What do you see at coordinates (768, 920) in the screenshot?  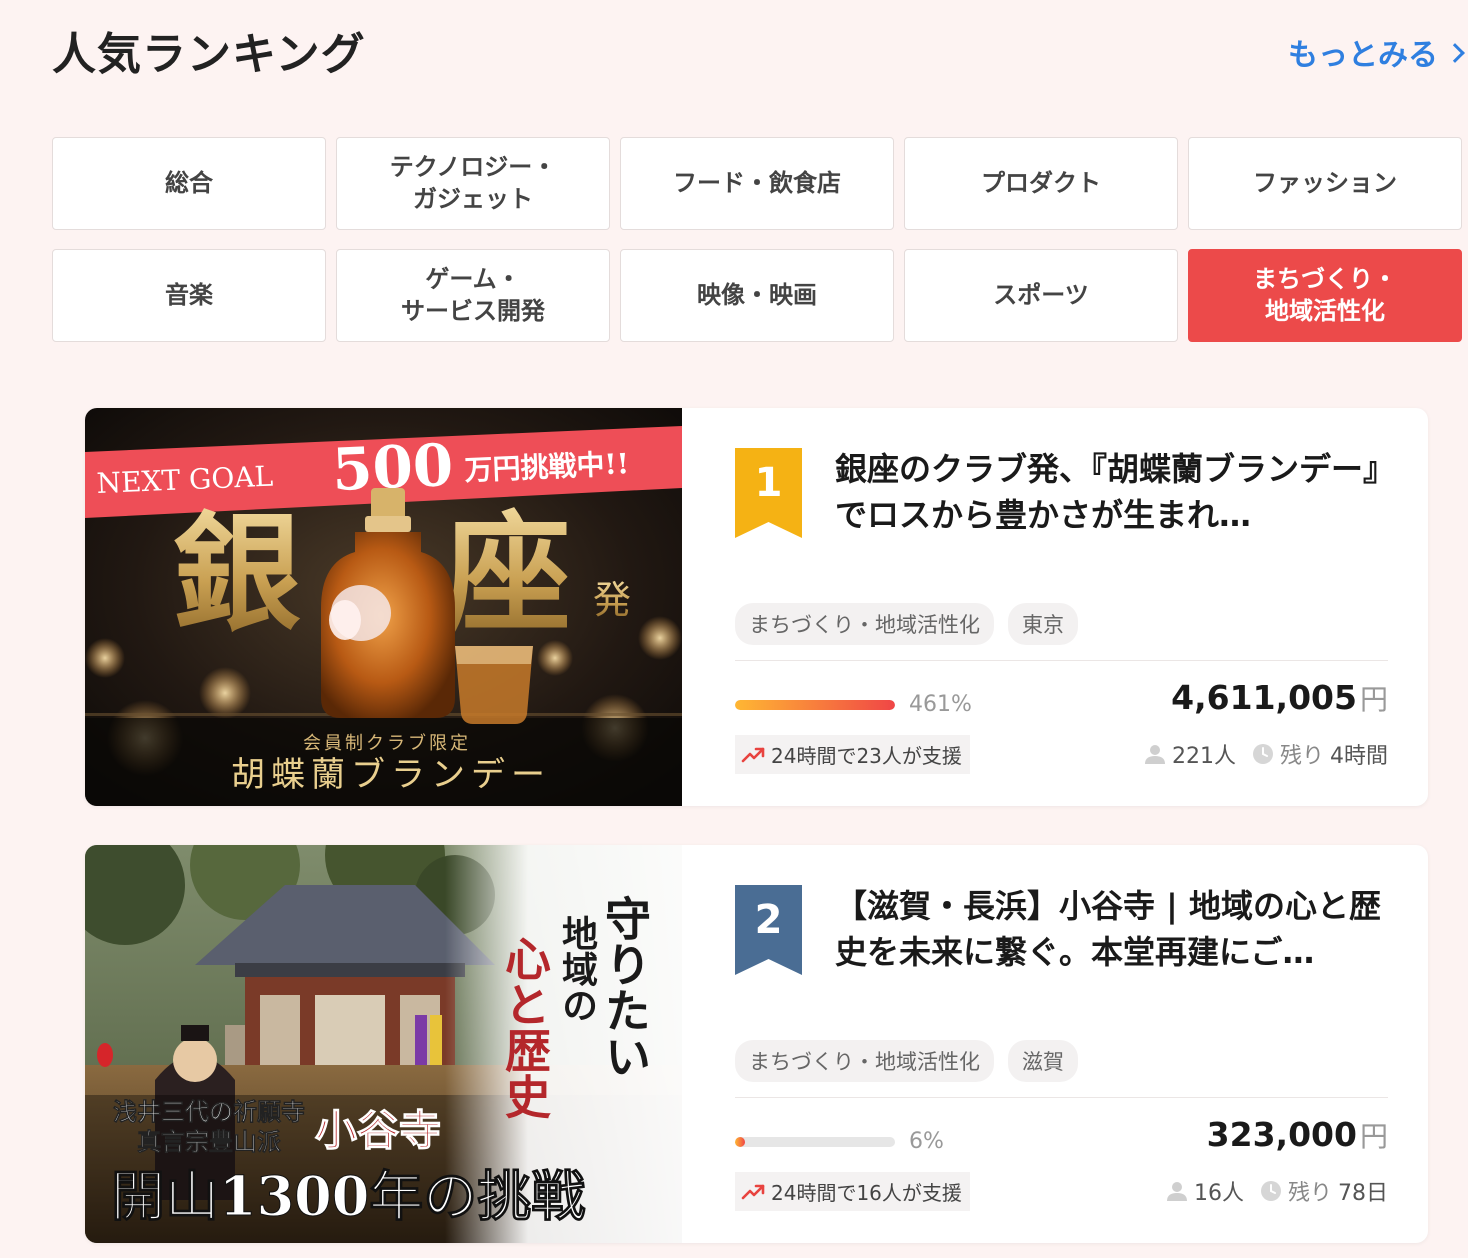 I see `rank-number: 2` at bounding box center [768, 920].